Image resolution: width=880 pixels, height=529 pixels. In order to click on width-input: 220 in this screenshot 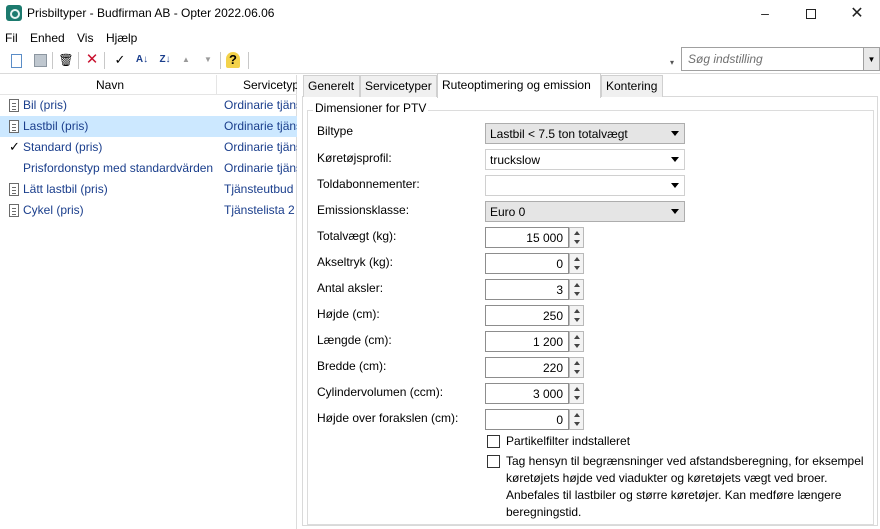, I will do `click(527, 367)`.